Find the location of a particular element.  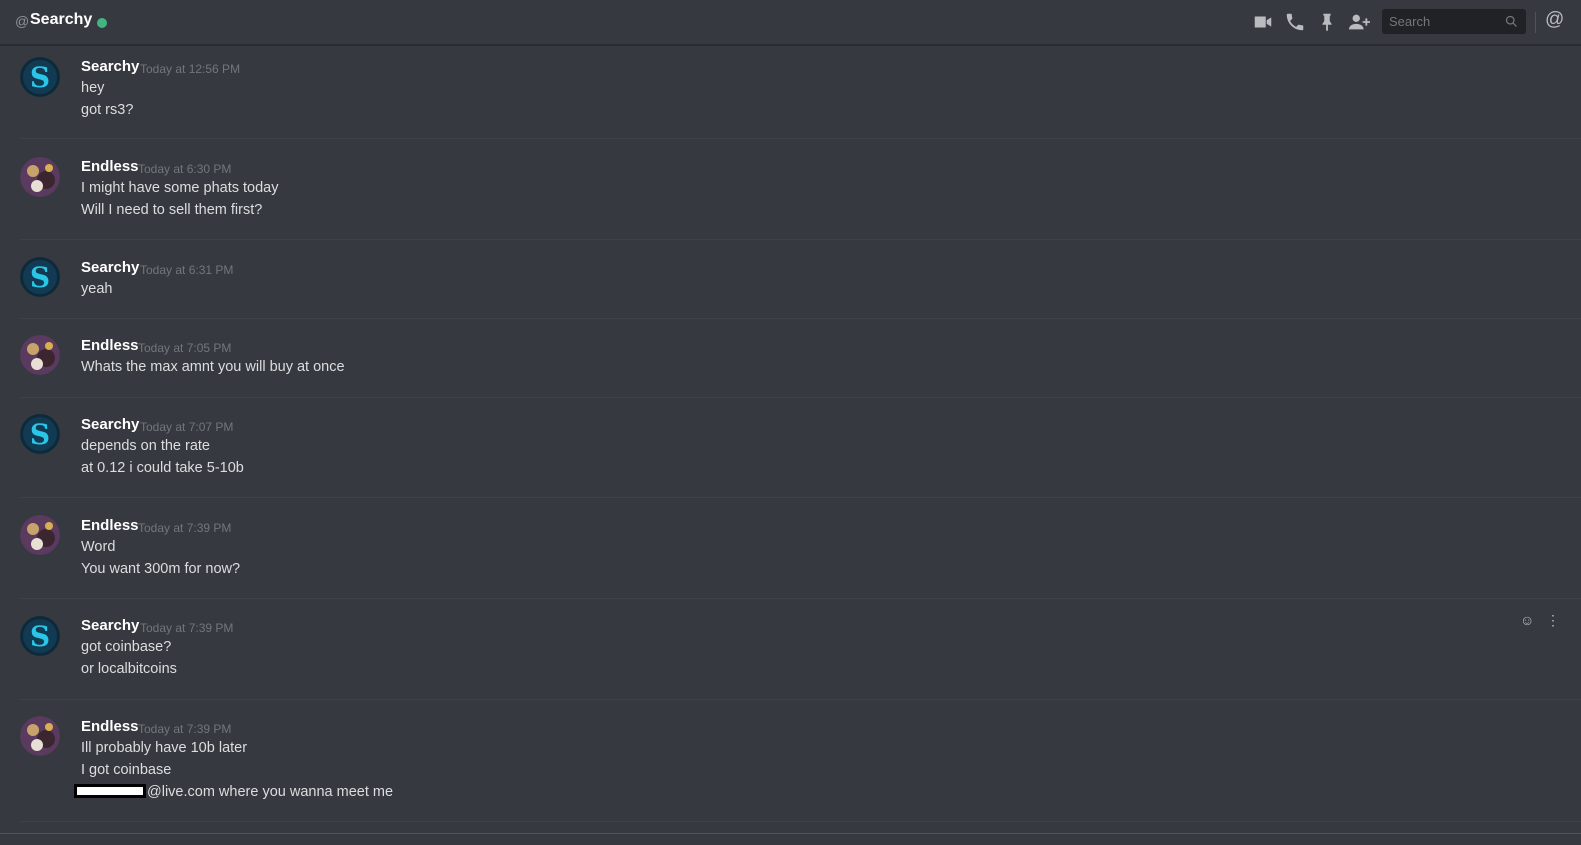

message-text: at 0.12 i could take 5-10b is located at coordinates (162, 468).